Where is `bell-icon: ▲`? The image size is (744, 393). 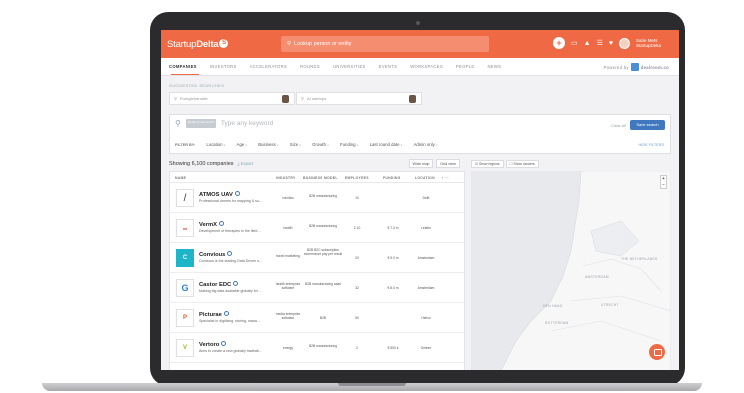
bell-icon: ▲ is located at coordinates (587, 43).